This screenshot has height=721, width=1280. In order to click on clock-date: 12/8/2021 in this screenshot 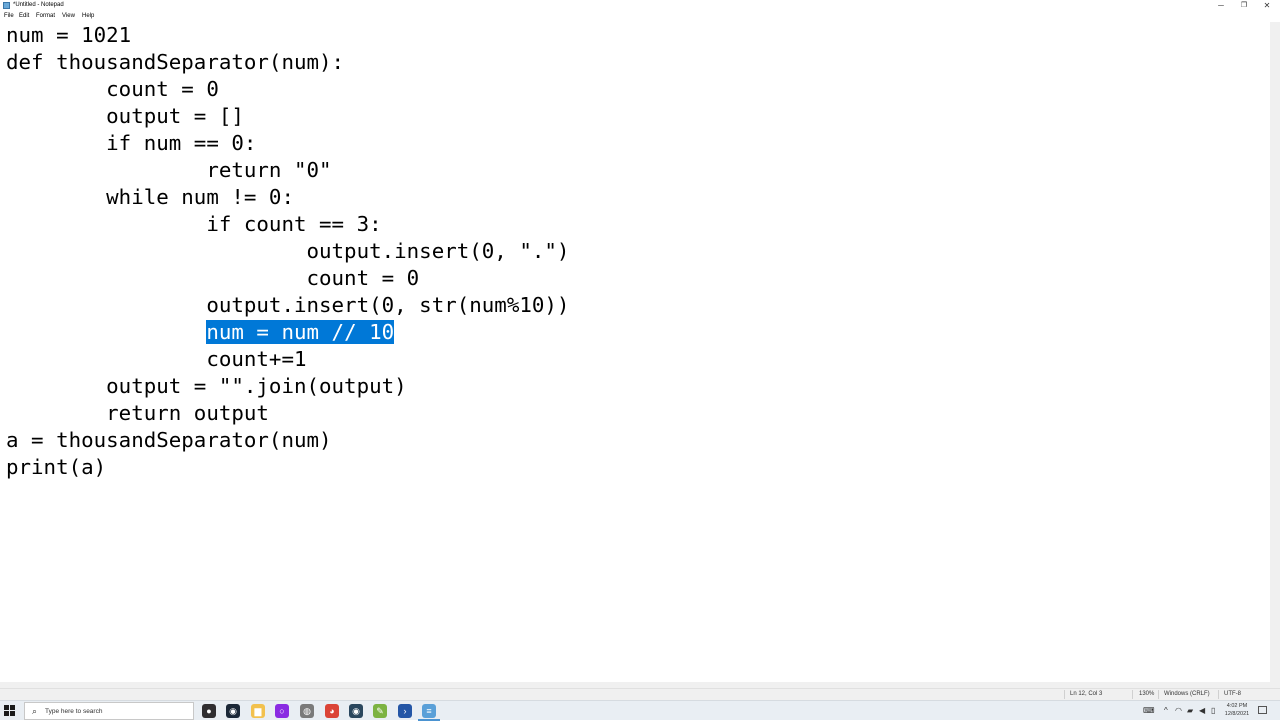, I will do `click(1237, 714)`.